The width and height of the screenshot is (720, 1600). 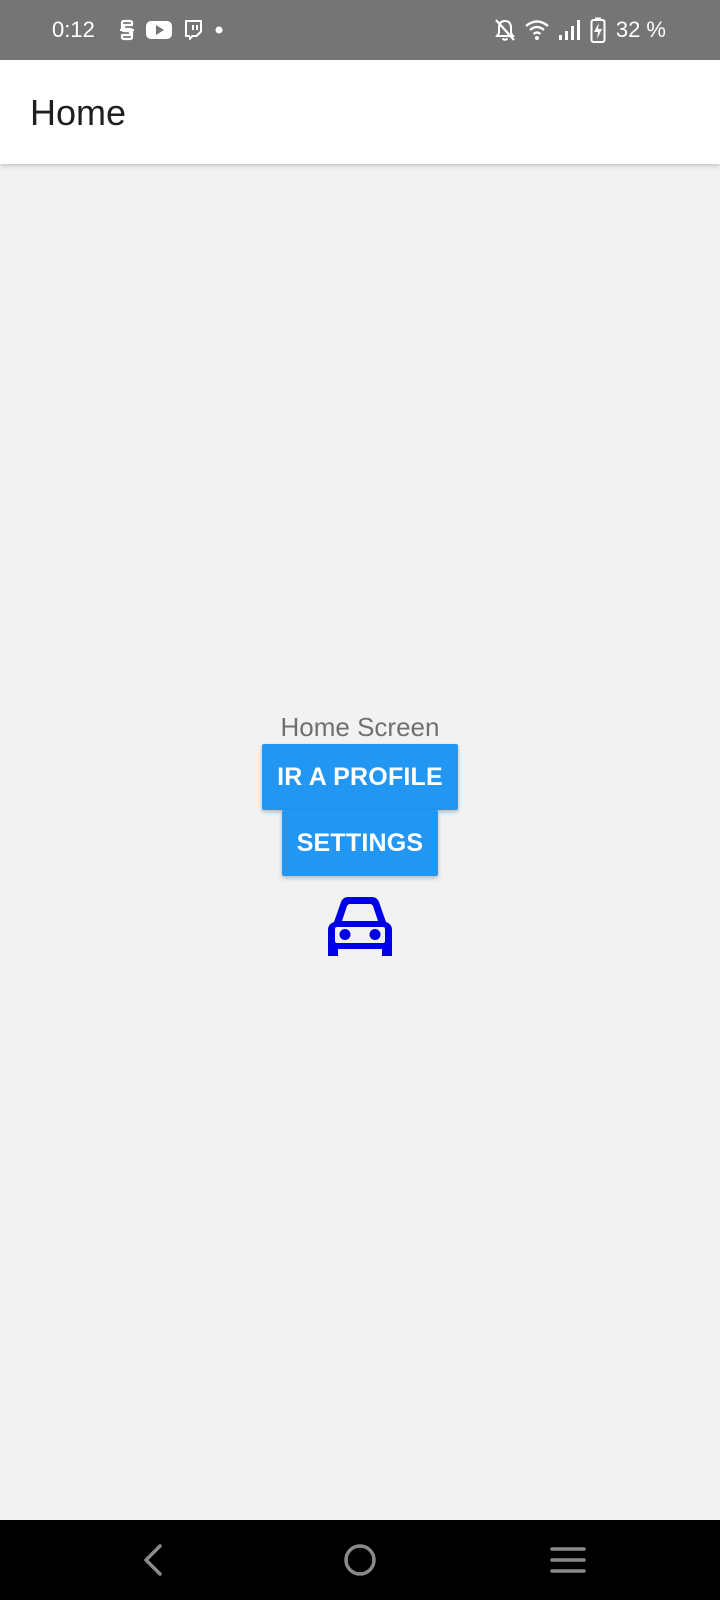 What do you see at coordinates (193, 30) in the screenshot?
I see `twitch-icon` at bounding box center [193, 30].